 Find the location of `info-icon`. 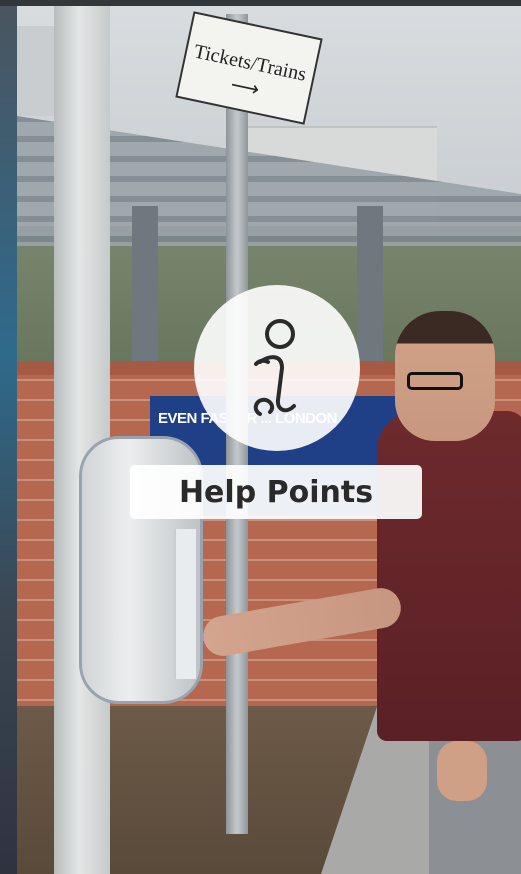

info-icon is located at coordinates (274, 367).